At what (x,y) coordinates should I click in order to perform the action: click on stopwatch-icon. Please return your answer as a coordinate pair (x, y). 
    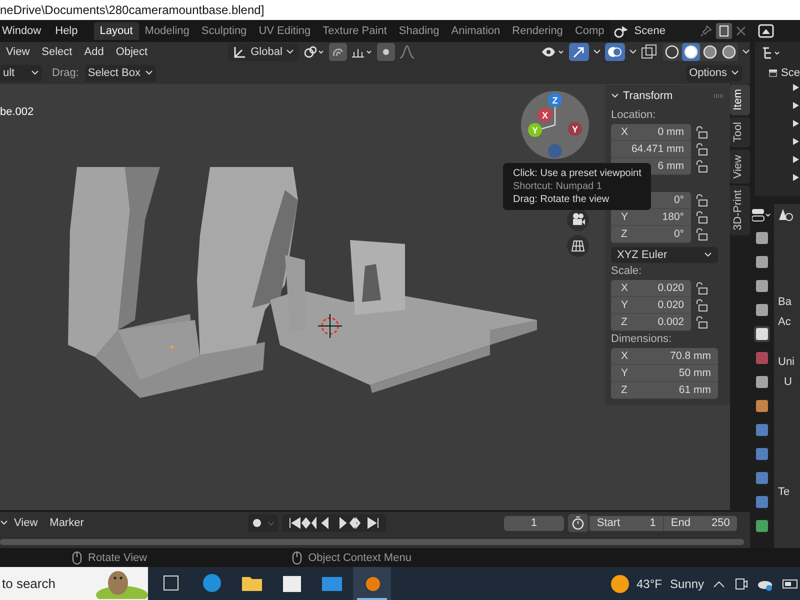
    Looking at the image, I should click on (578, 523).